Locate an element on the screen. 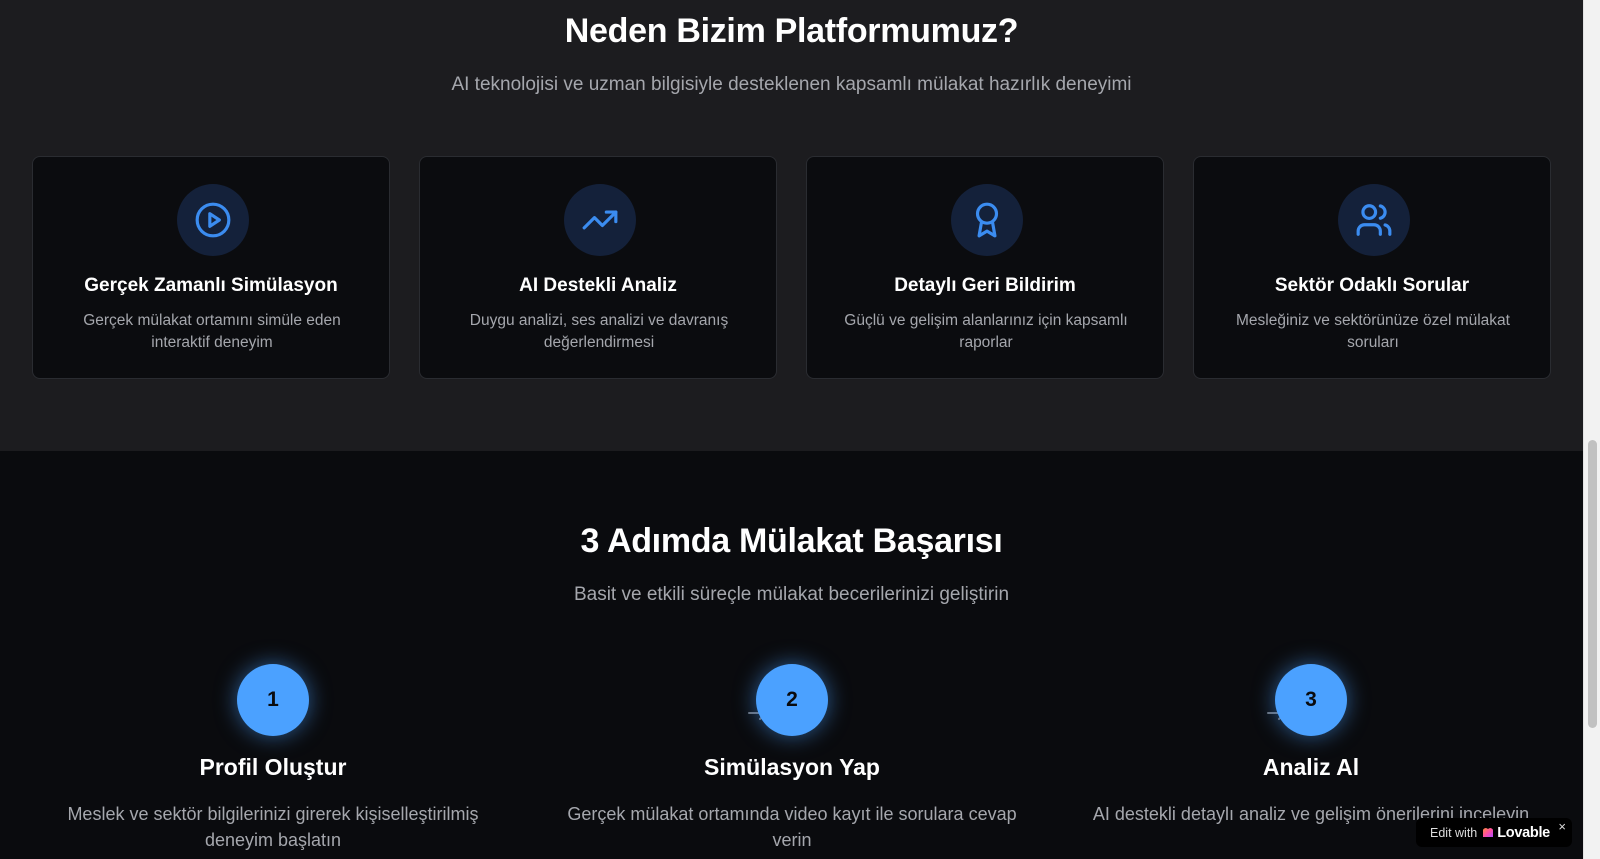 This screenshot has height=859, width=1600. step-title: Simülasyon Yap is located at coordinates (792, 767).